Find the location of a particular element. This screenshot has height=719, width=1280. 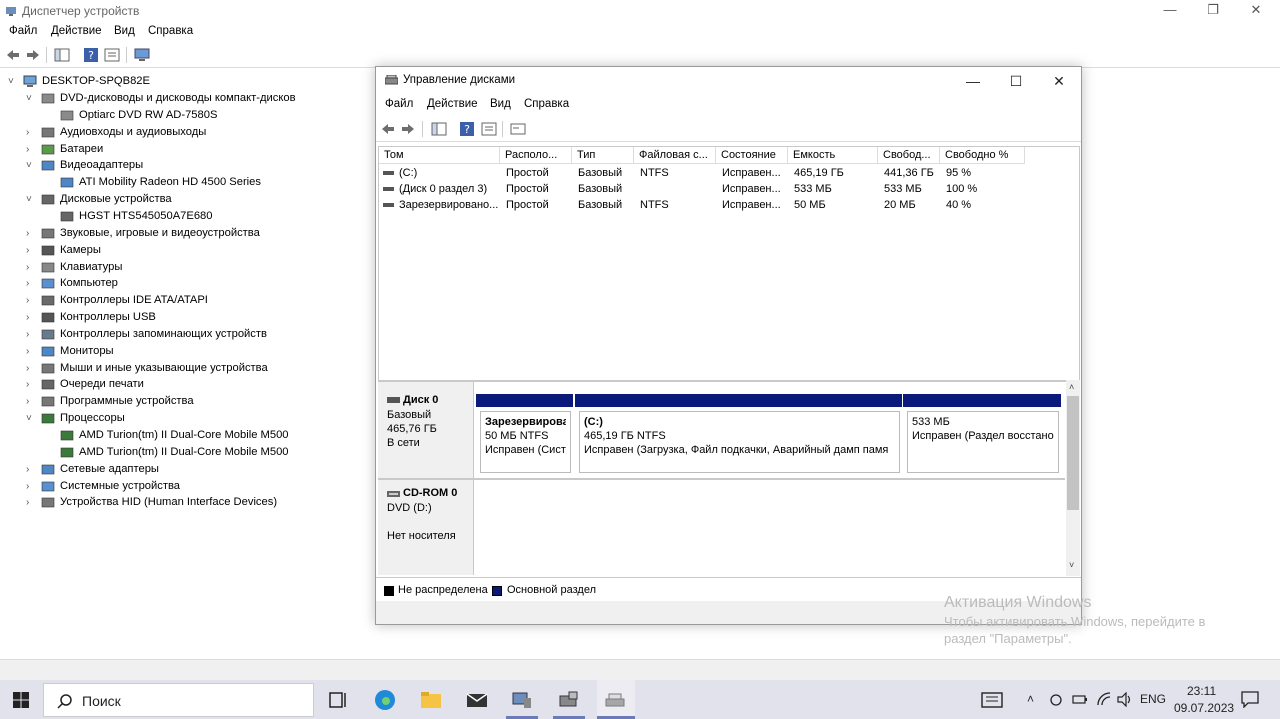

table-cell: Простой is located at coordinates (527, 173).